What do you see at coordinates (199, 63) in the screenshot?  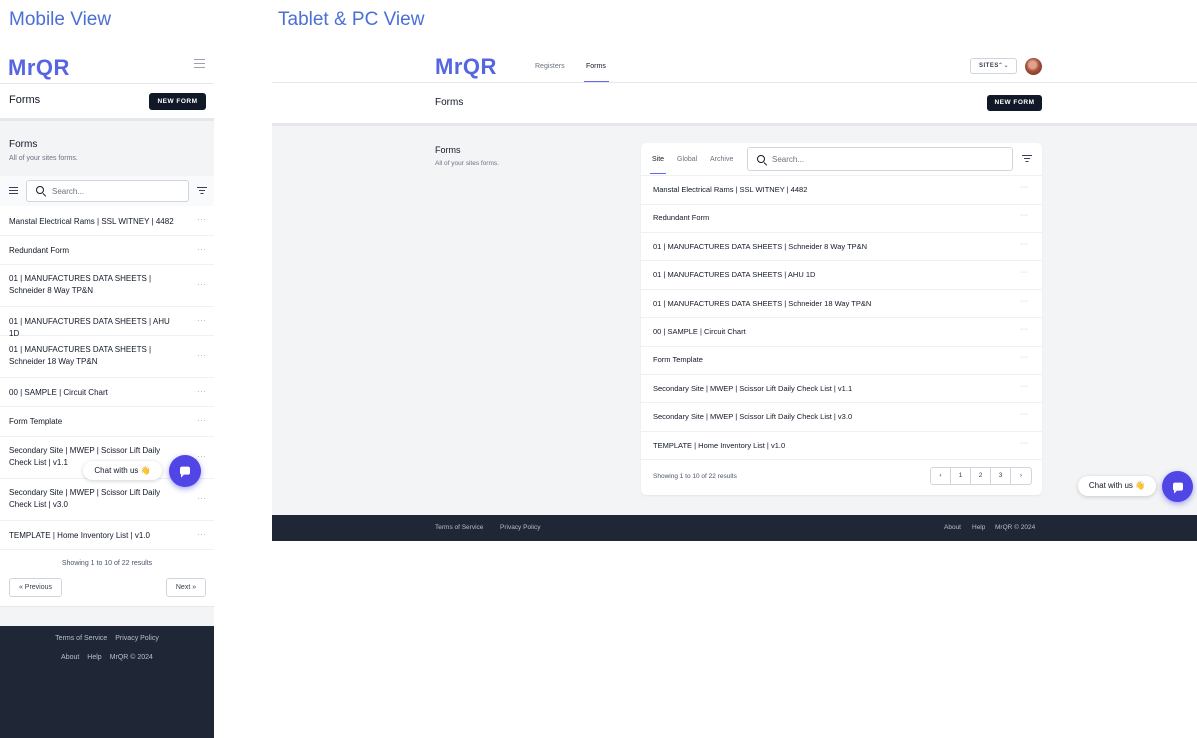 I see `menu-icon` at bounding box center [199, 63].